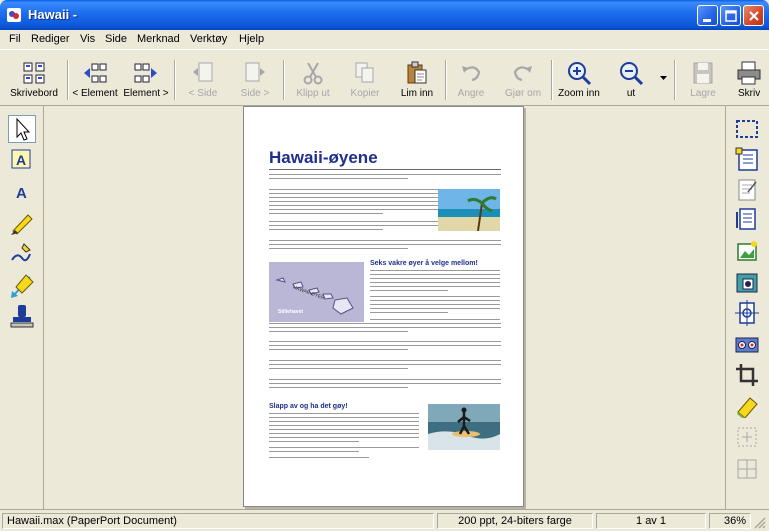  Describe the element at coordinates (747, 129) in the screenshot. I see `select-area-icon` at that location.